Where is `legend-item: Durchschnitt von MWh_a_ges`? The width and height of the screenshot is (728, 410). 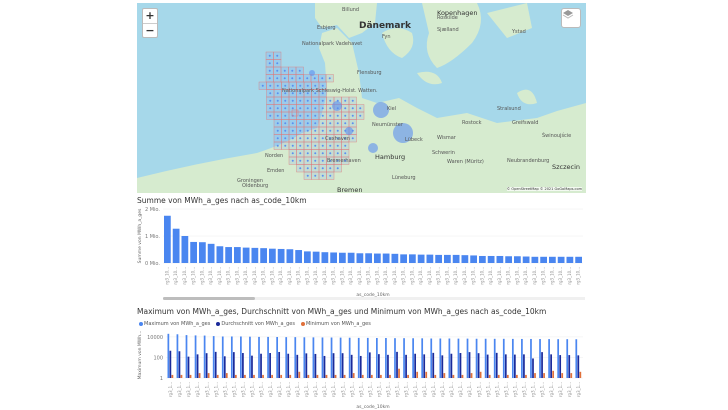
legend-item: Durchschnitt von MWh_a_ges is located at coordinates (255, 324).